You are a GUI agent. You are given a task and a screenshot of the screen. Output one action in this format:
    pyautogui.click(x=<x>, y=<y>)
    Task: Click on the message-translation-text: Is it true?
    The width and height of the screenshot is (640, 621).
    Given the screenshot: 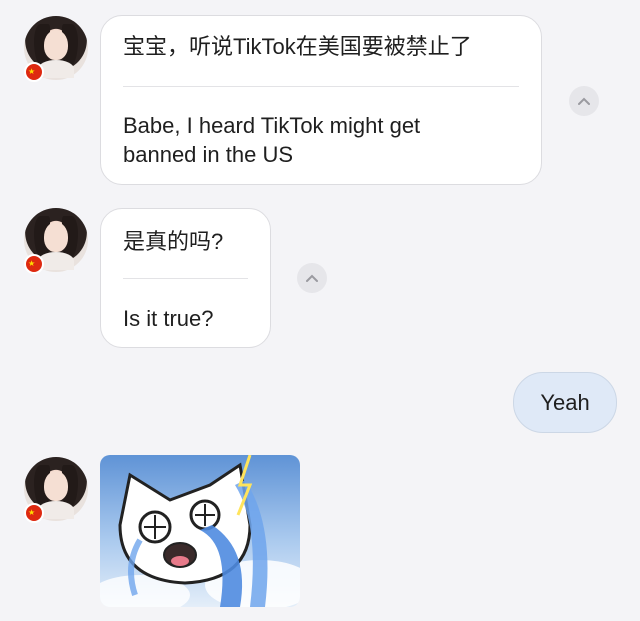 What is the action you would take?
    pyautogui.click(x=168, y=318)
    